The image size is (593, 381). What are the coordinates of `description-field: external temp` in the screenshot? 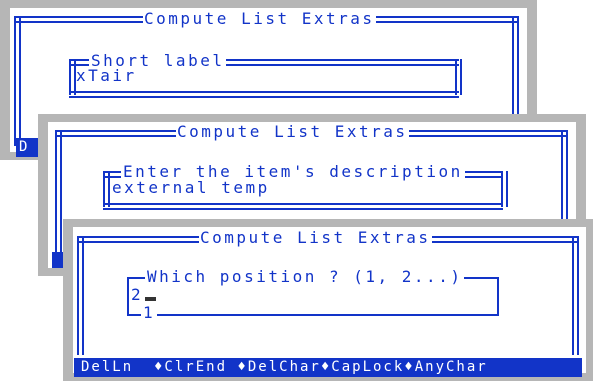 It's located at (191, 188).